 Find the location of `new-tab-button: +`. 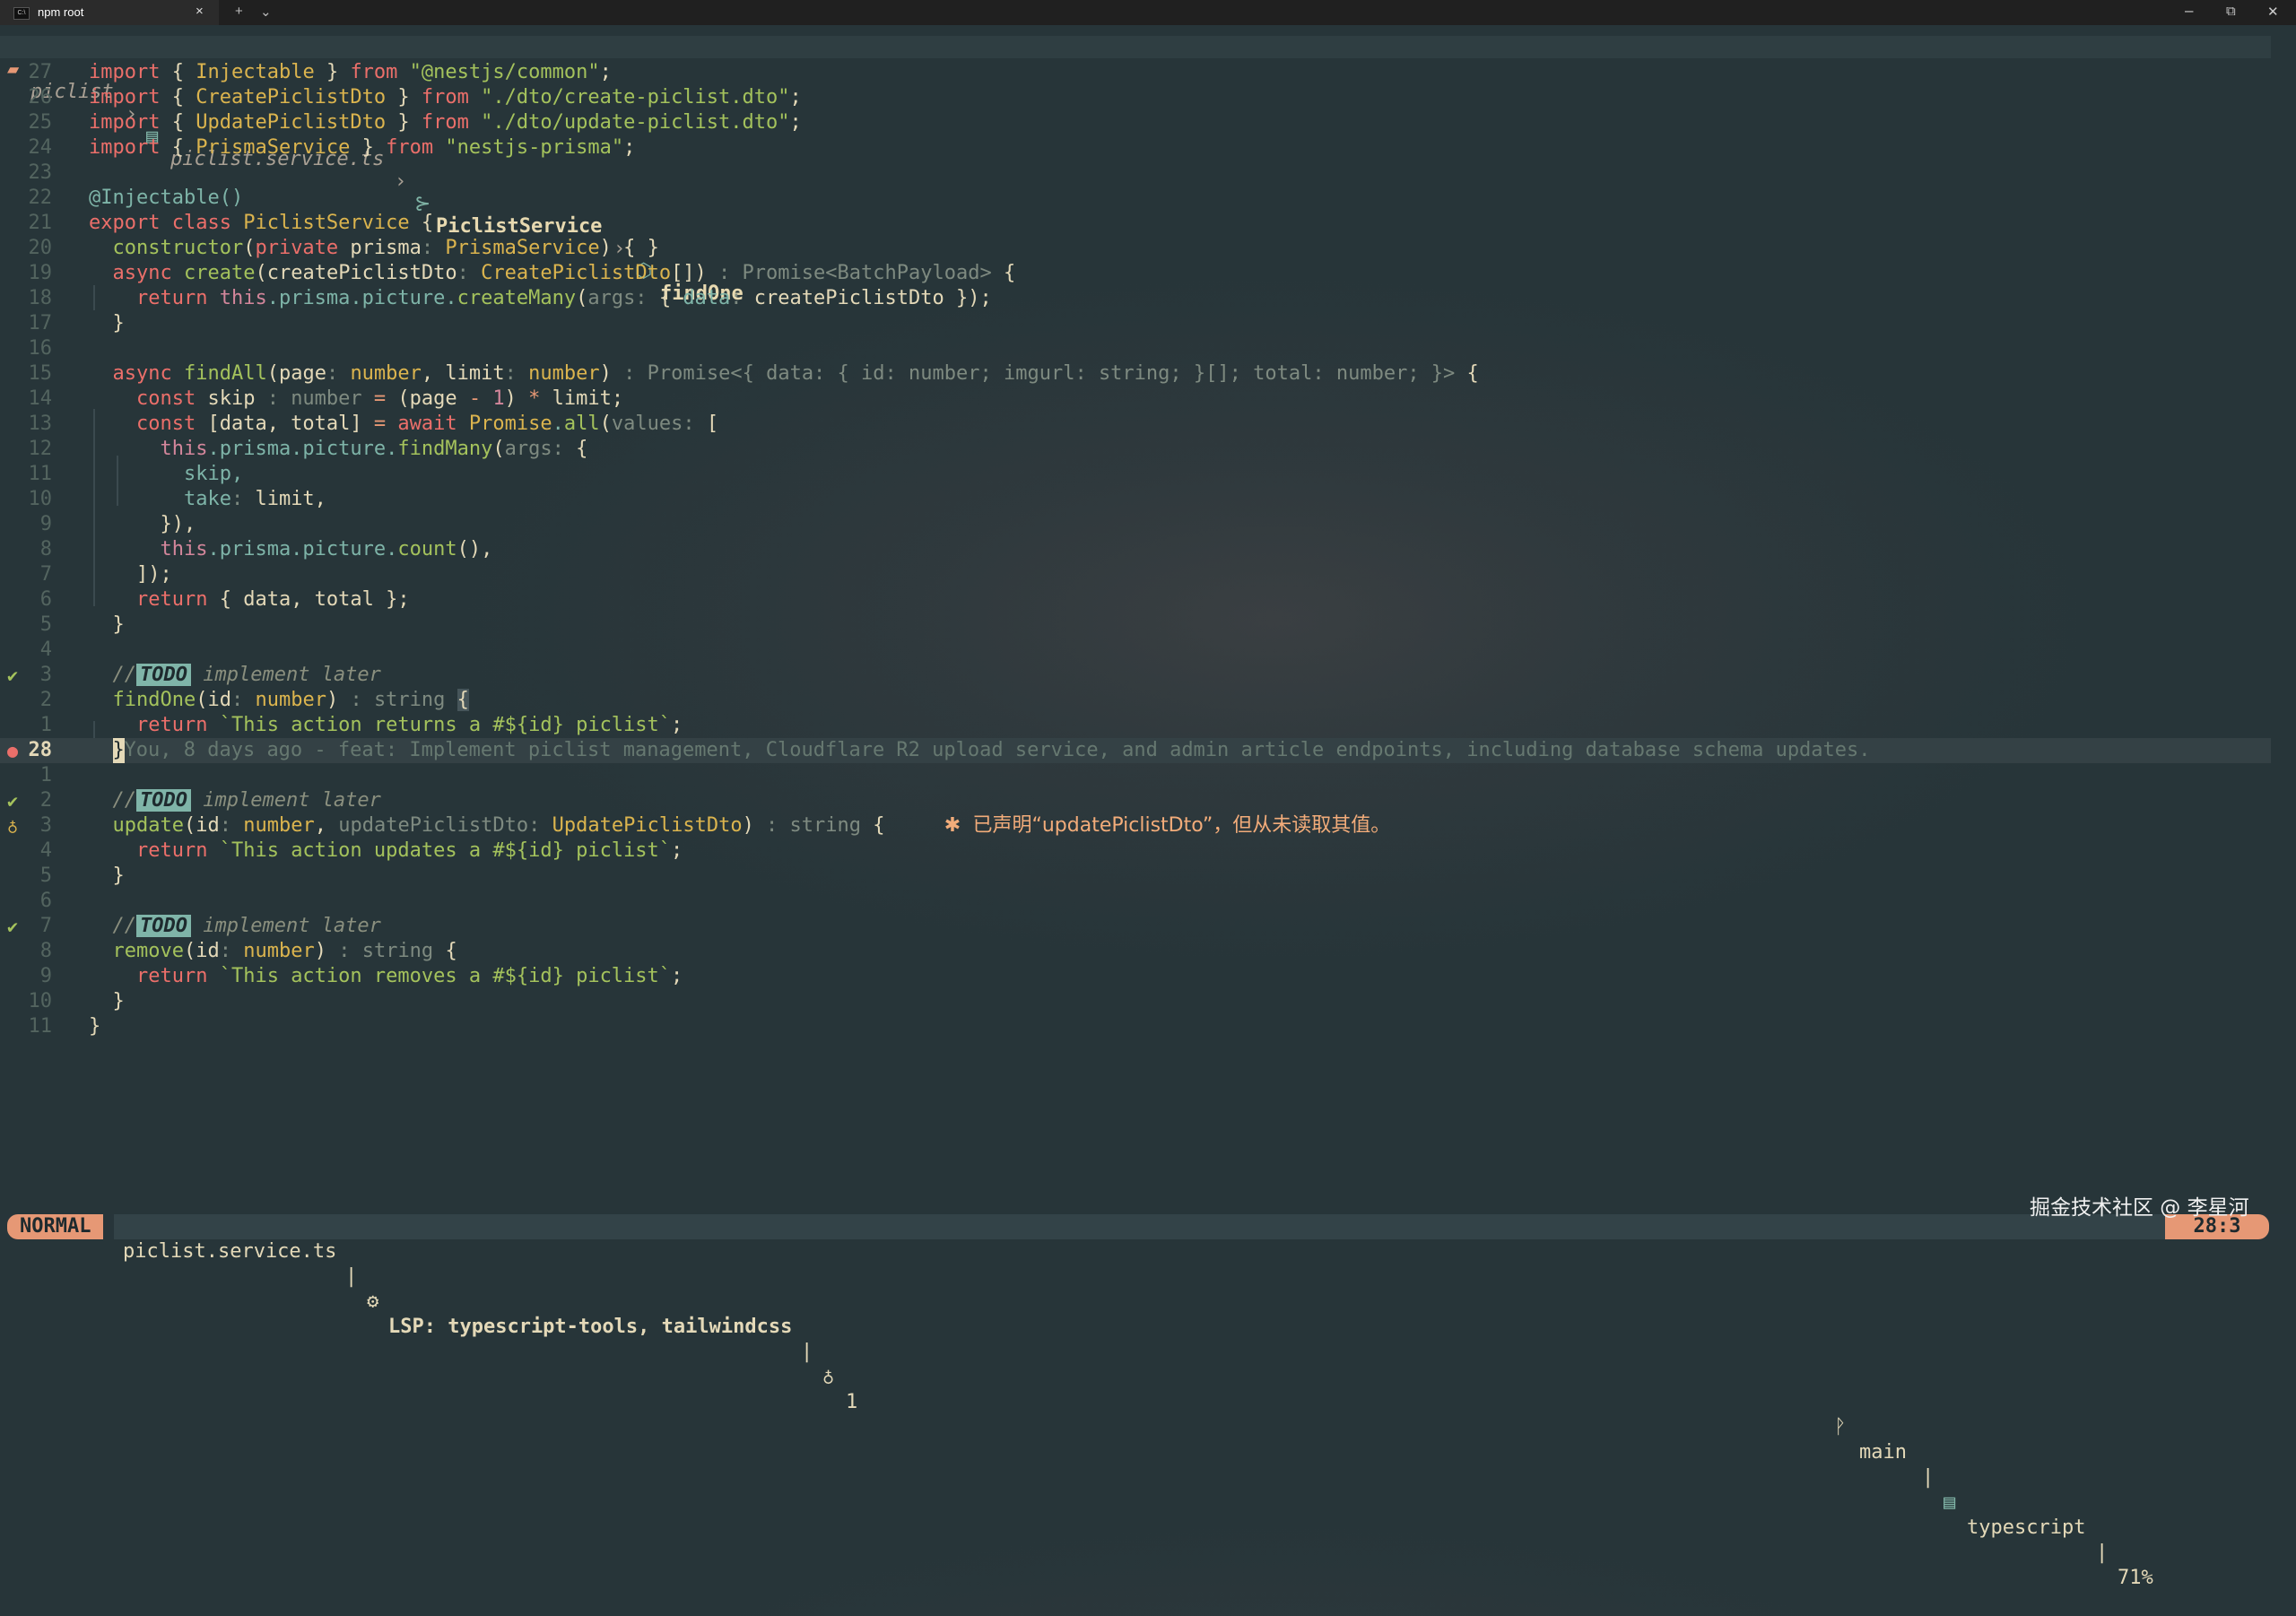

new-tab-button: + is located at coordinates (239, 11).